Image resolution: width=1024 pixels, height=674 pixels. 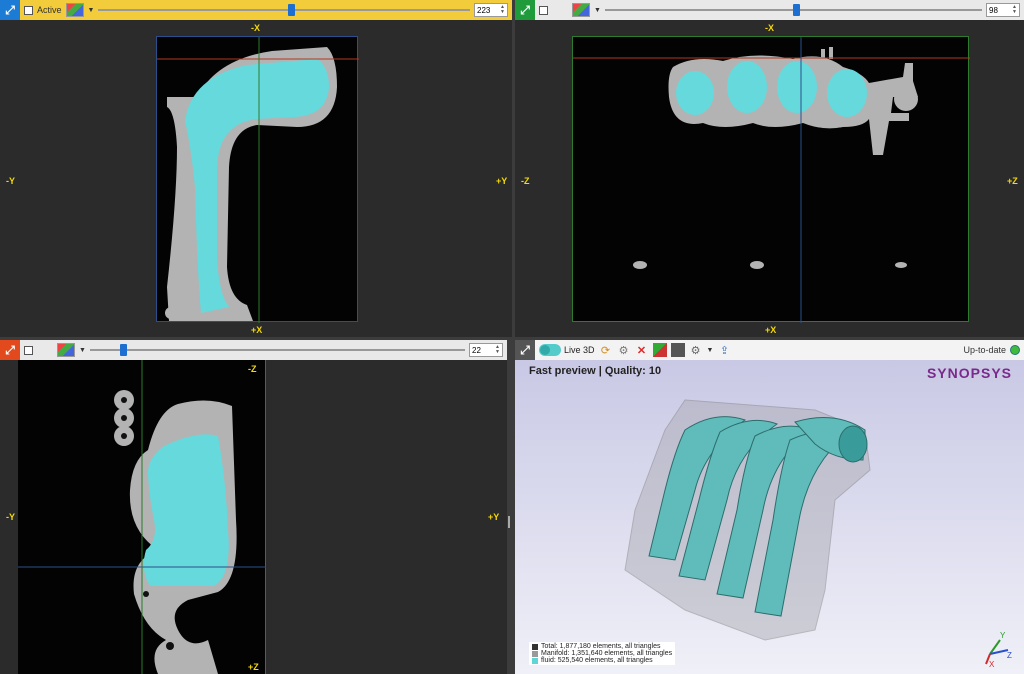 What do you see at coordinates (476, 350) in the screenshot?
I see `slice-value: 22` at bounding box center [476, 350].